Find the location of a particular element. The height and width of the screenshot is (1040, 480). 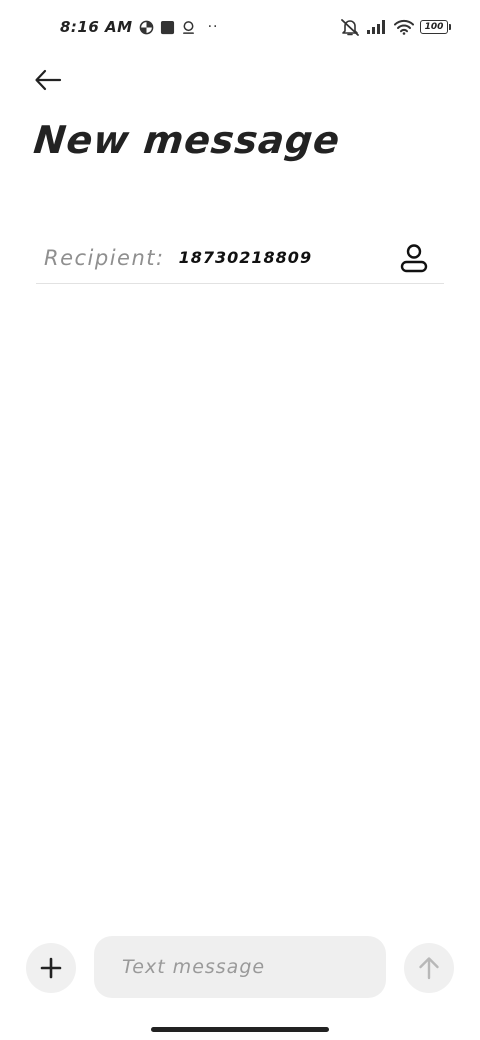

square-notification-icon is located at coordinates (167, 27).